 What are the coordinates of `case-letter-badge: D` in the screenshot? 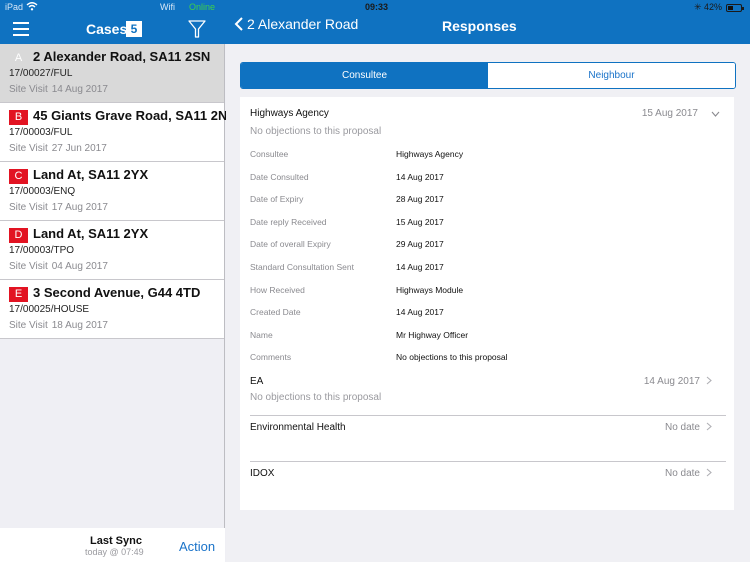 It's located at (18, 235).